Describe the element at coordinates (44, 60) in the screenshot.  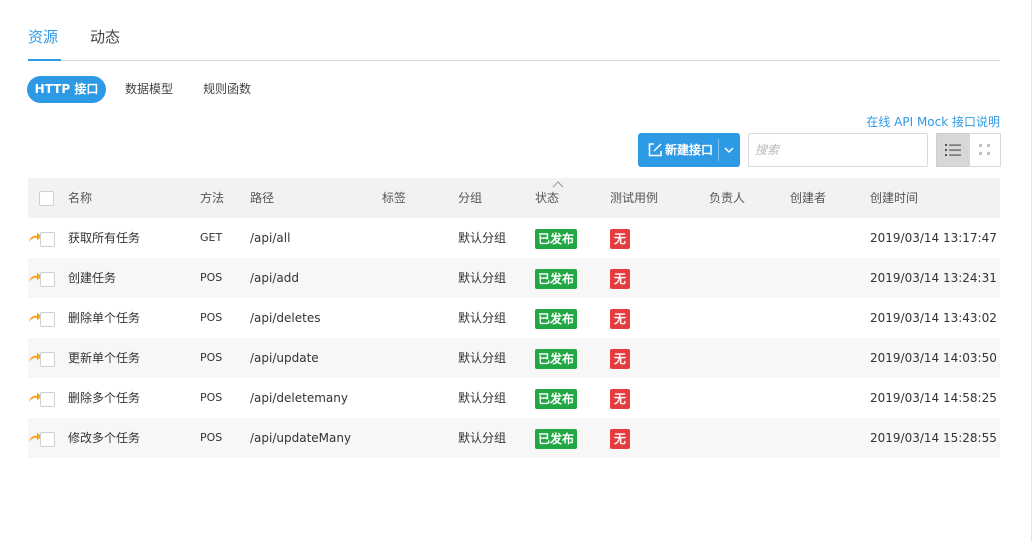
I see `active-tab-indicator` at that location.